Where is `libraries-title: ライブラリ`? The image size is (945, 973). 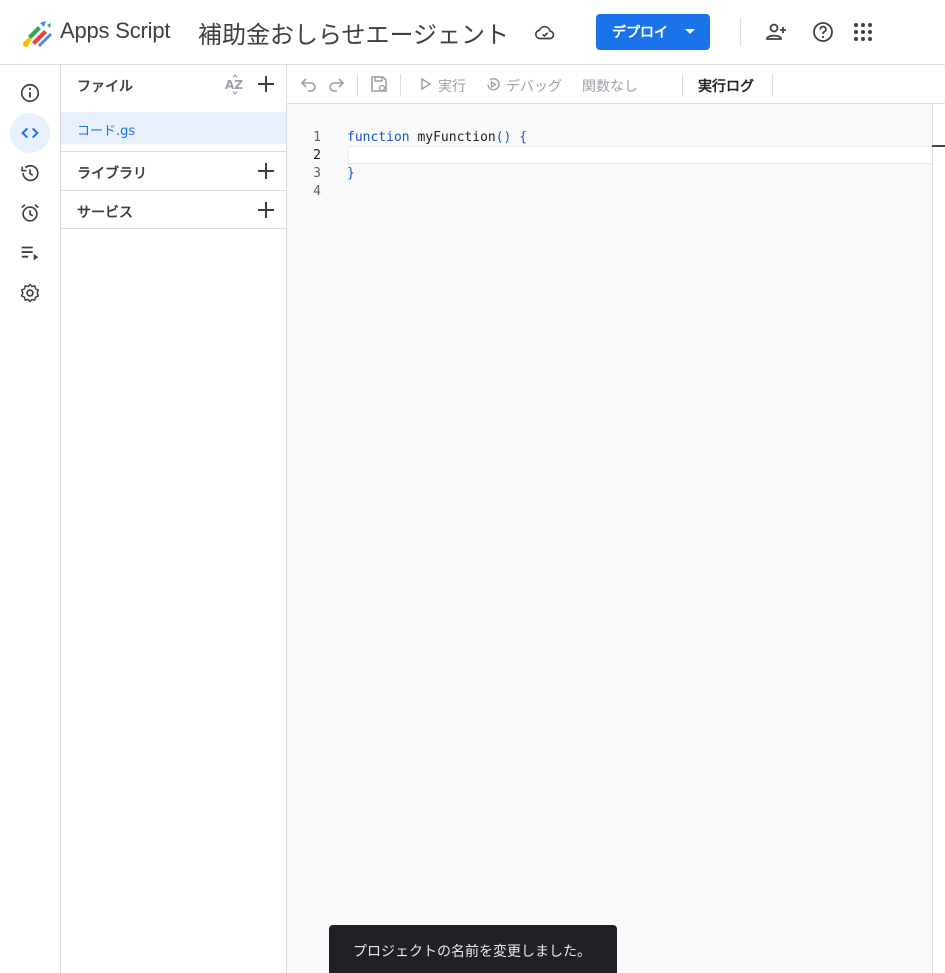 libraries-title: ライブラリ is located at coordinates (112, 174).